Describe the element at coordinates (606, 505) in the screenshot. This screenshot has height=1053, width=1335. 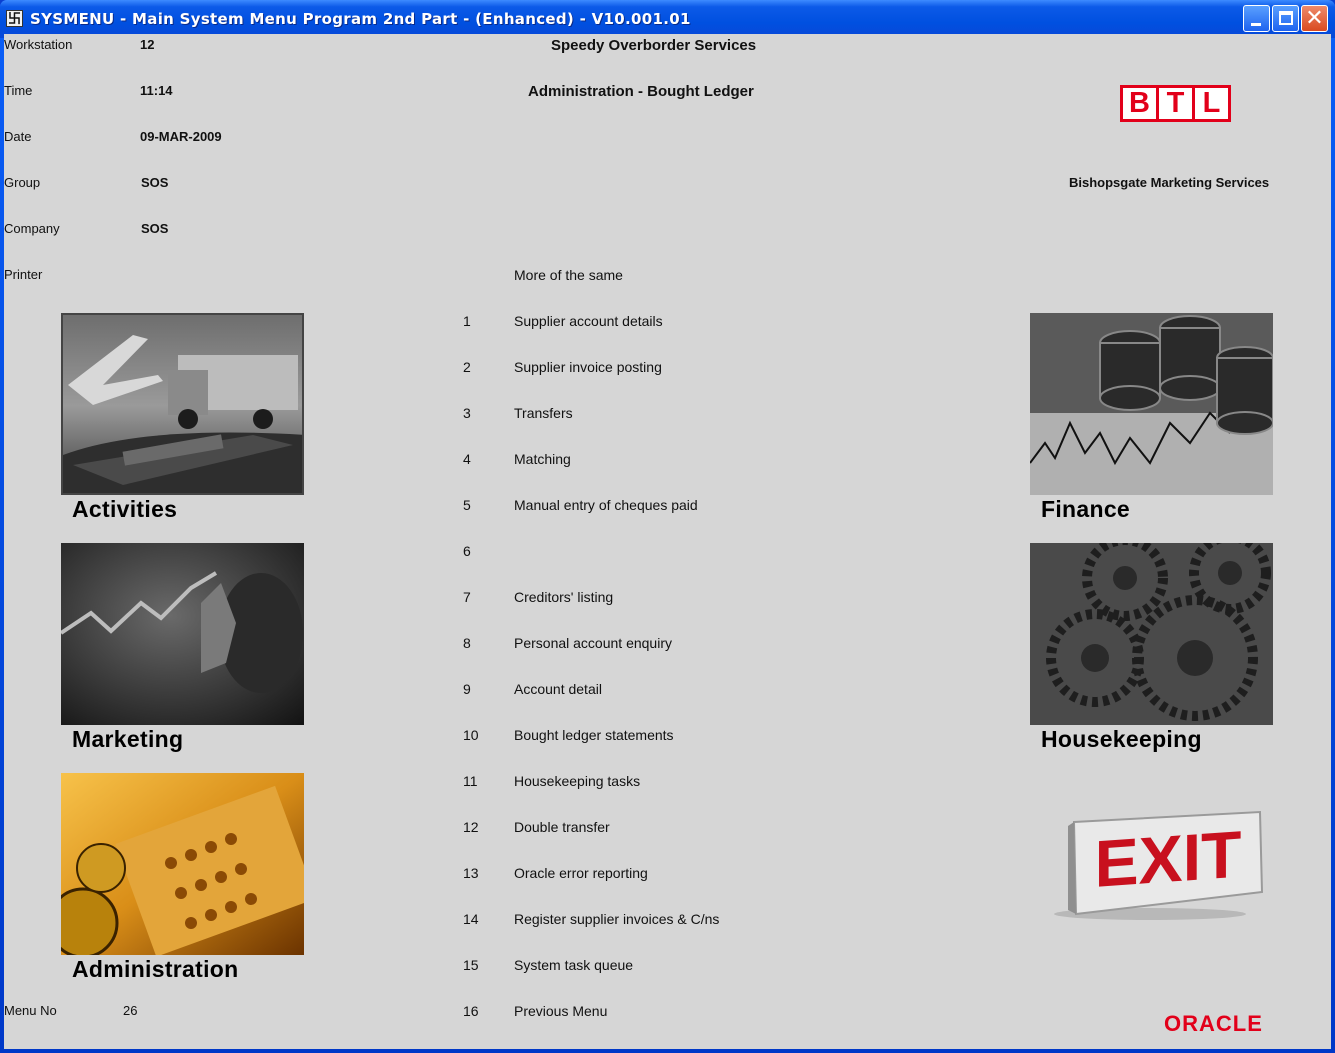
I see `menu-option-label: Manual entry of cheques paid` at that location.